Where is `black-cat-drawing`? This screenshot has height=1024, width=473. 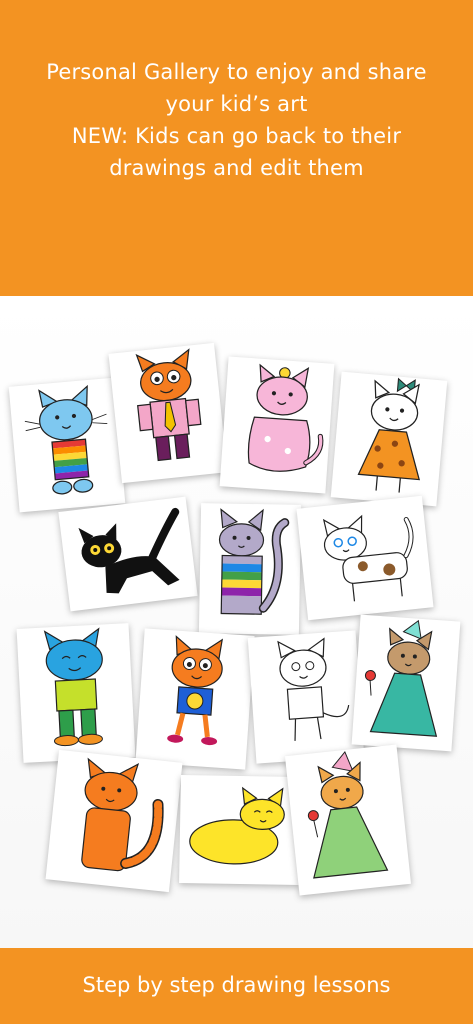
black-cat-drawing is located at coordinates (128, 554).